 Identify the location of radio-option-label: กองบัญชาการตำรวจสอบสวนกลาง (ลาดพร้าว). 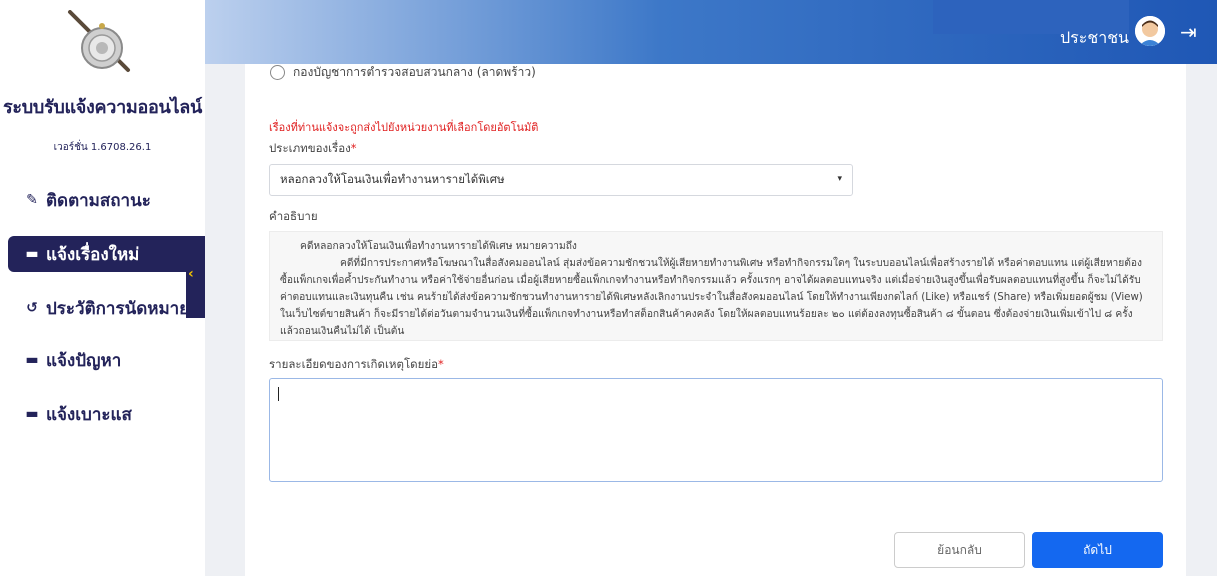
(414, 71).